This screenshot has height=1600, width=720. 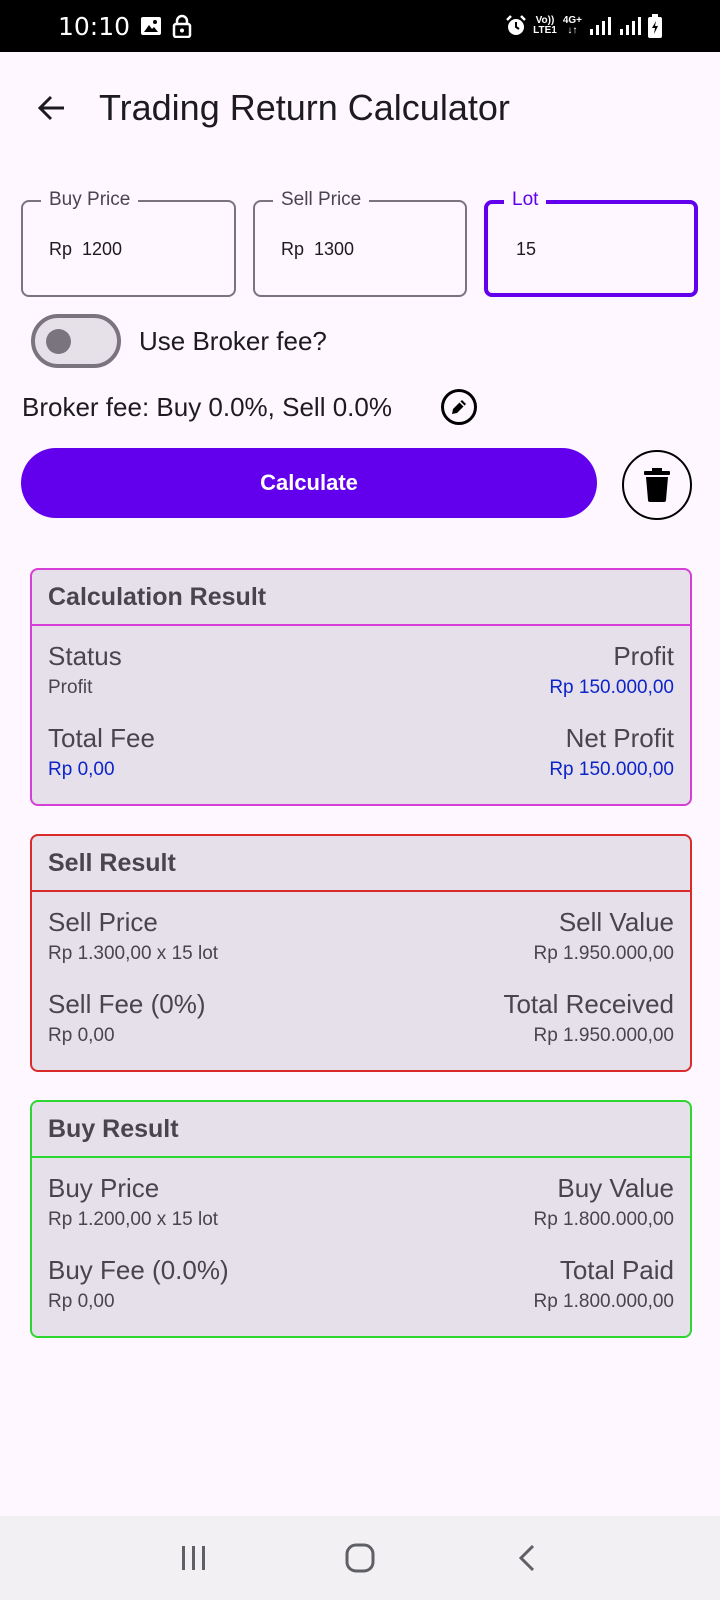 What do you see at coordinates (58, 341) in the screenshot?
I see `toggle-knob` at bounding box center [58, 341].